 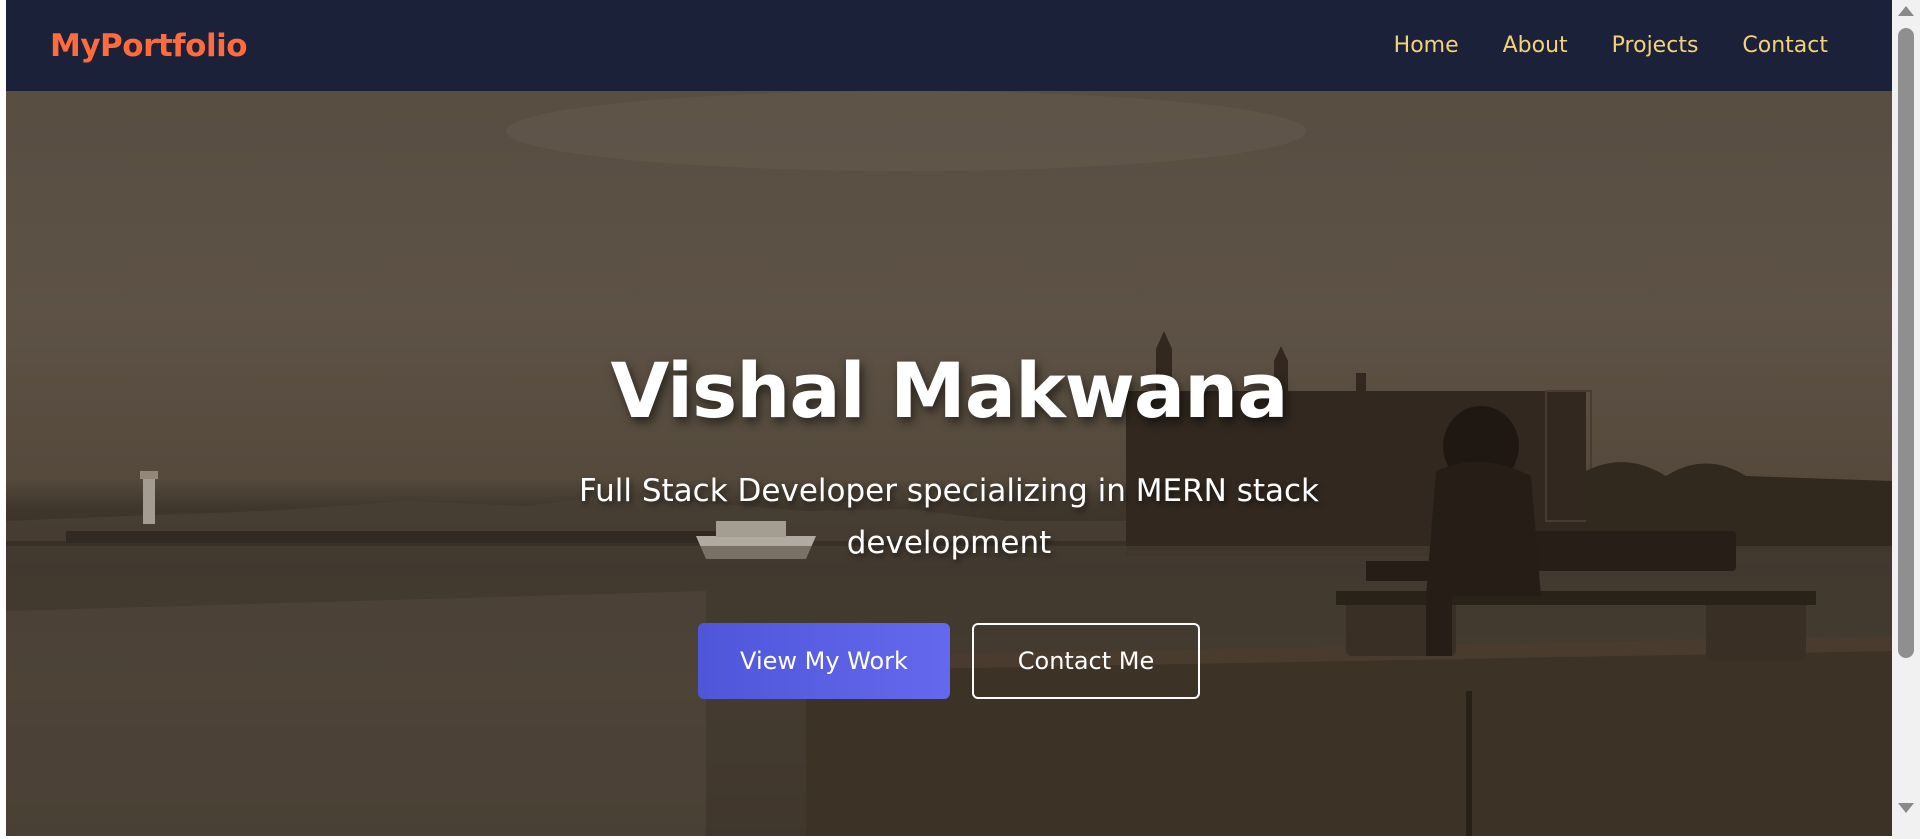 What do you see at coordinates (1906, 808) in the screenshot?
I see `scroll-down-arrow-icon` at bounding box center [1906, 808].